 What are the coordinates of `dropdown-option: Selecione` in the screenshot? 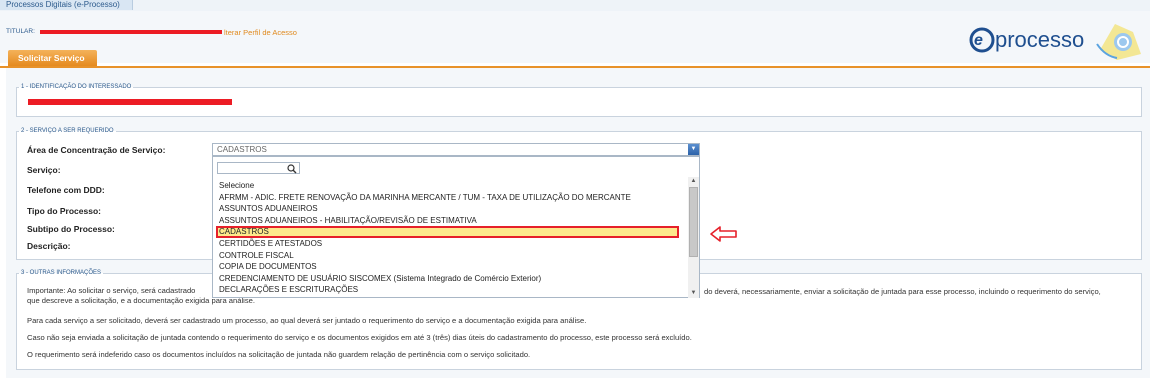 It's located at (451, 186).